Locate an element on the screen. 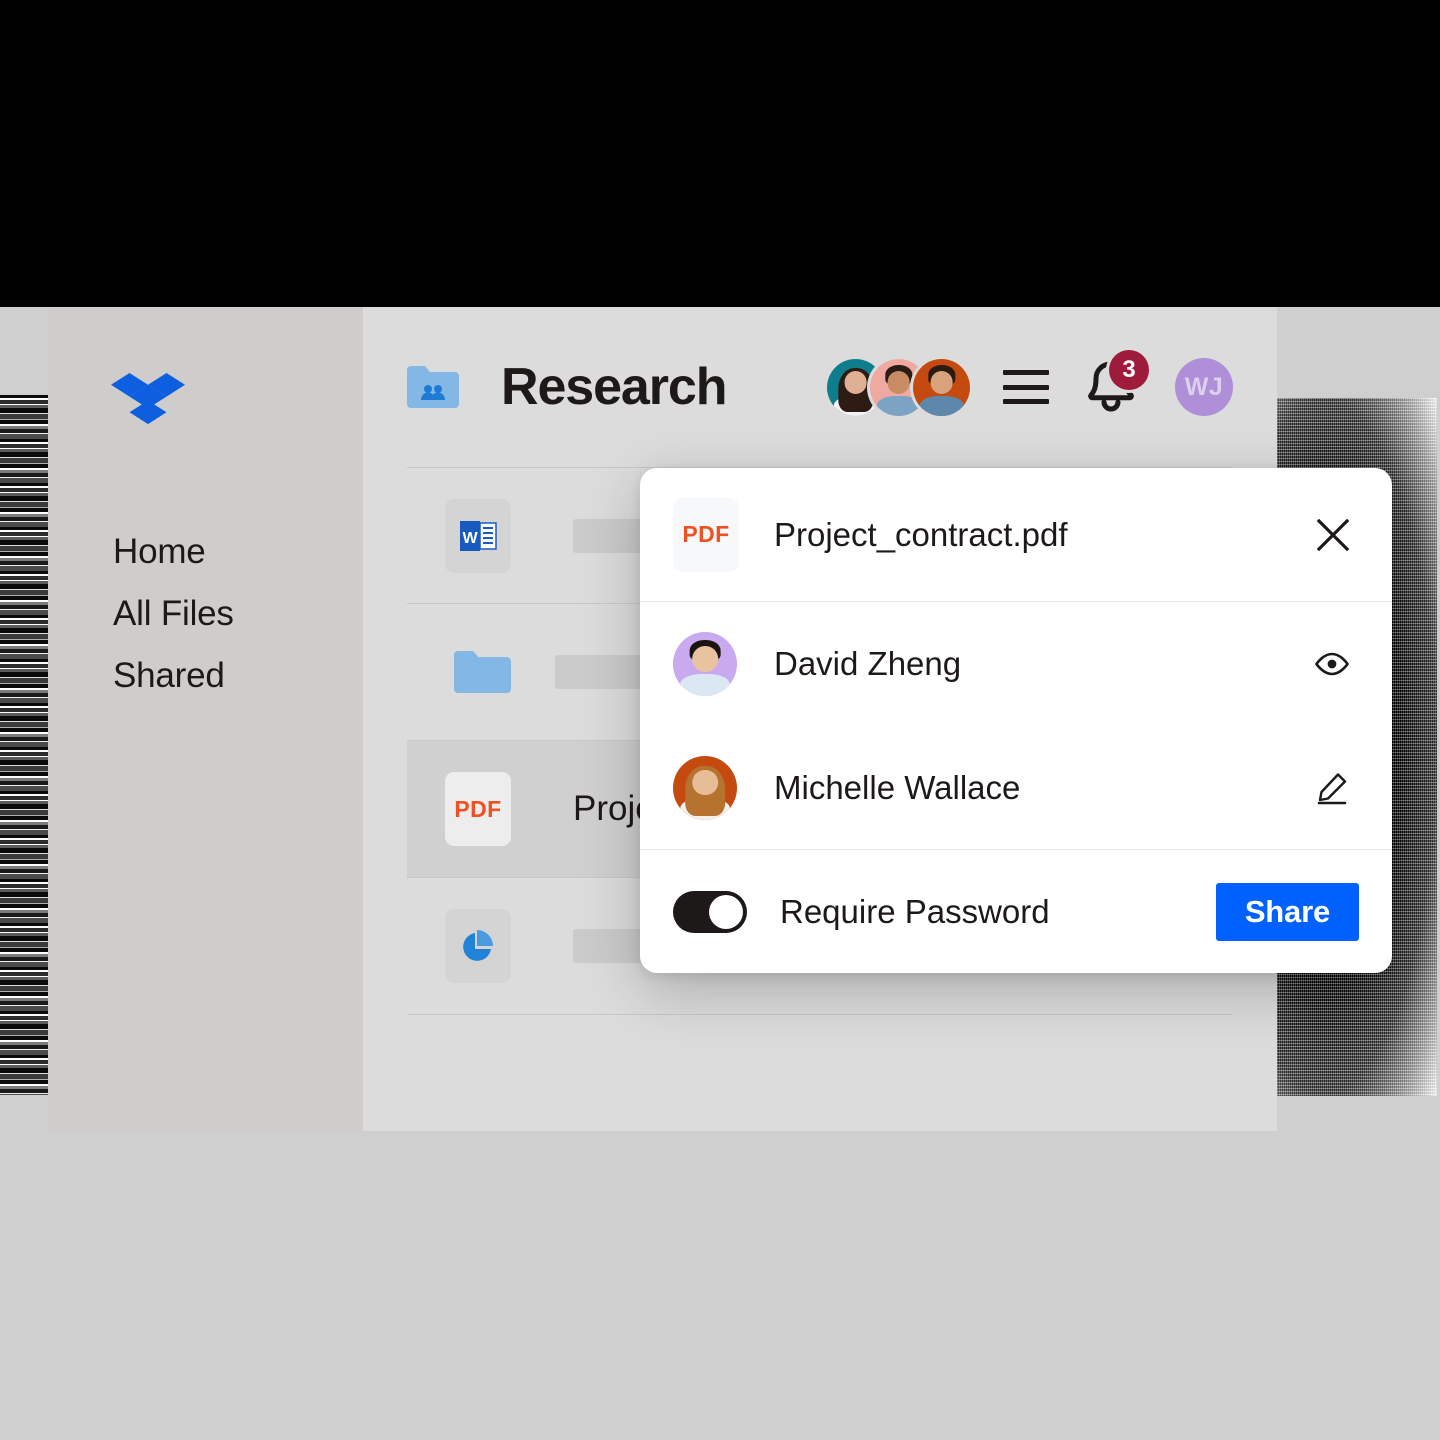 The image size is (1440, 1440). share-button: Share is located at coordinates (1287, 911).